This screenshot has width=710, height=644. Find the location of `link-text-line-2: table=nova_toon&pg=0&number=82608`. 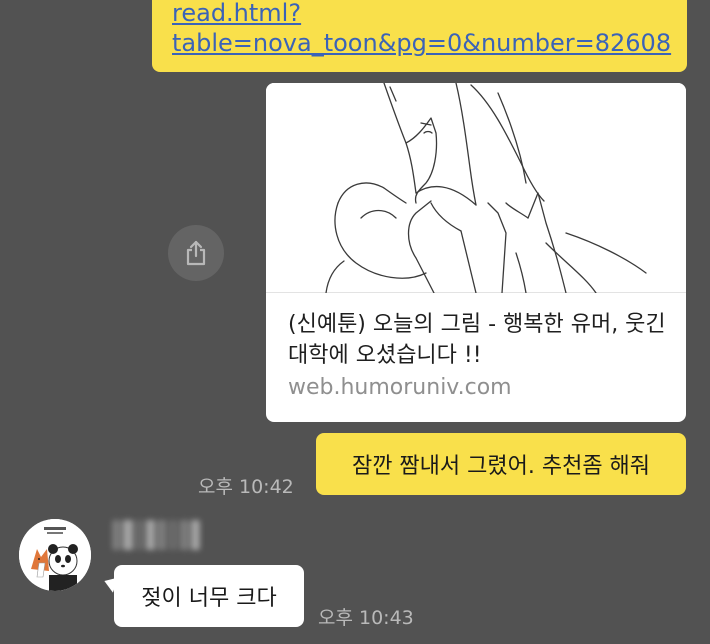

link-text-line-2: table=nova_toon&pg=0&number=82608 is located at coordinates (421, 43).